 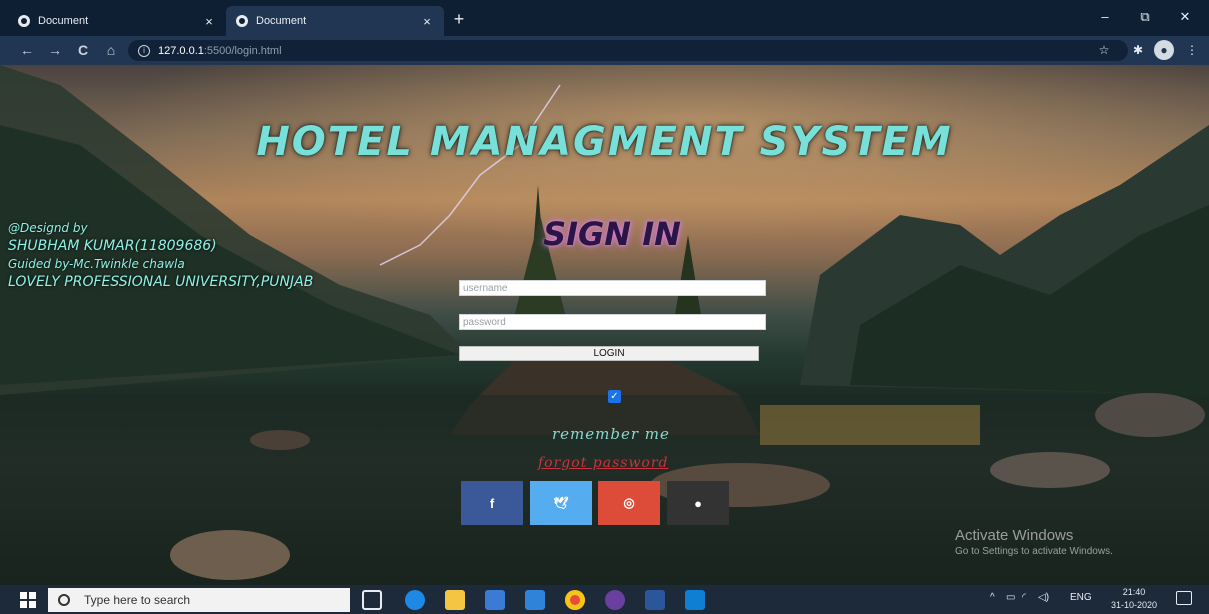 What do you see at coordinates (161, 282) in the screenshot?
I see `credit-line: LOVELY PROFESSIONAL UNIVERSITY,PUNJAB` at bounding box center [161, 282].